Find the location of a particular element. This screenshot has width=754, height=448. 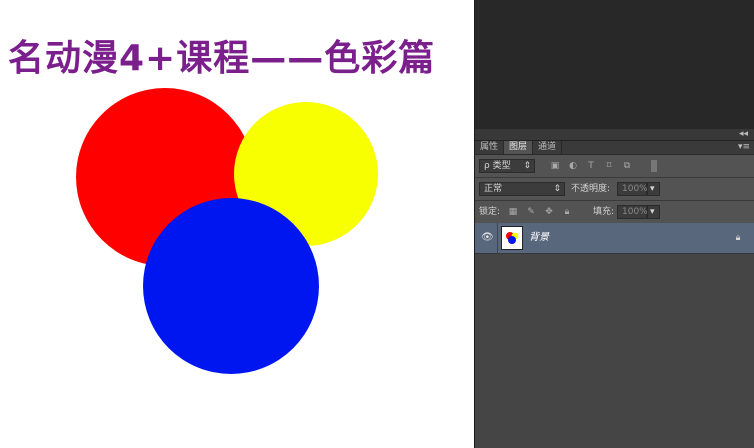

lock-row: 锁定: ▦ ✎ ✥ 🔒︎ 填充: 100% ▾ is located at coordinates (614, 212).